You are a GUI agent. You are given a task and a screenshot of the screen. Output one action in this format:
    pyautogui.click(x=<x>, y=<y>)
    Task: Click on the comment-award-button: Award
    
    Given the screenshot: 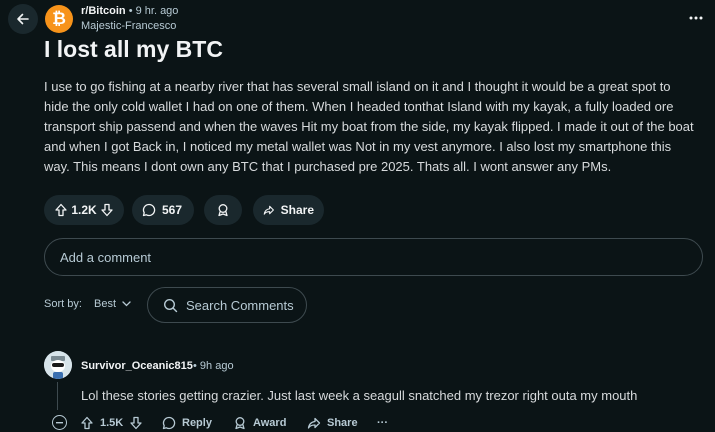 What is the action you would take?
    pyautogui.click(x=259, y=423)
    